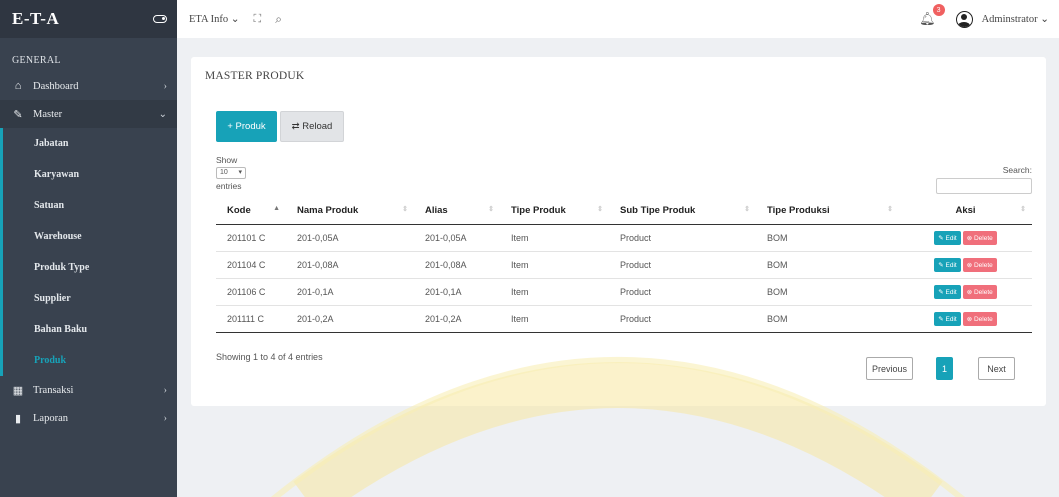 The height and width of the screenshot is (497, 1059). I want to click on bar-chart-icon: ▮, so click(18, 418).